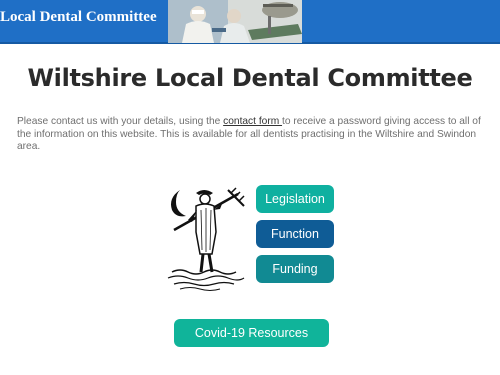 The image size is (500, 375). I want to click on dentists-at-work-photo, so click(235, 21).